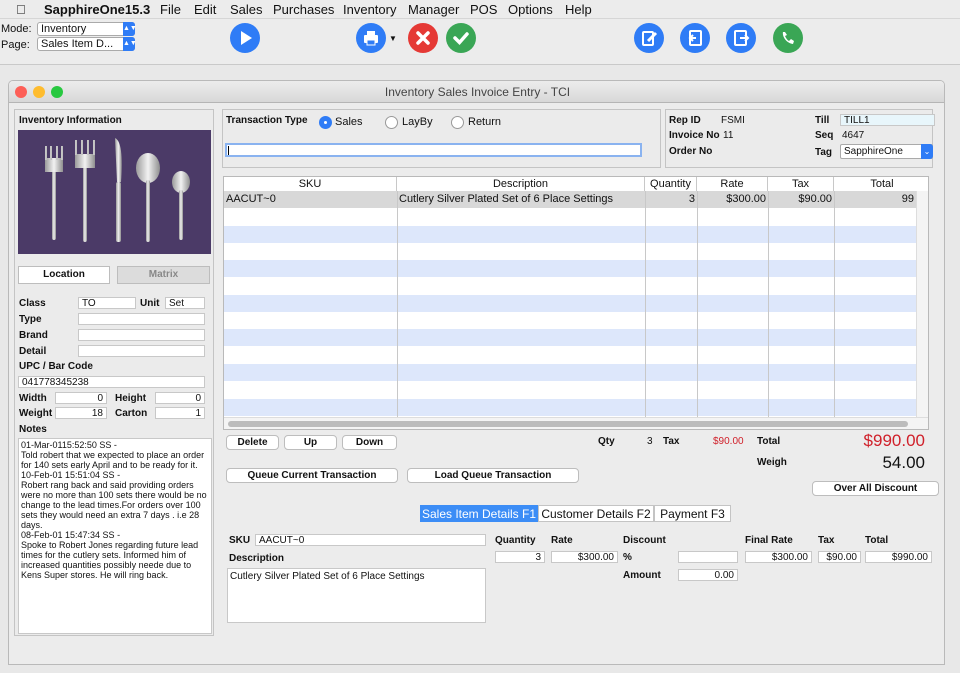  I want to click on load-queue-button: Load Queue Transaction, so click(493, 475).